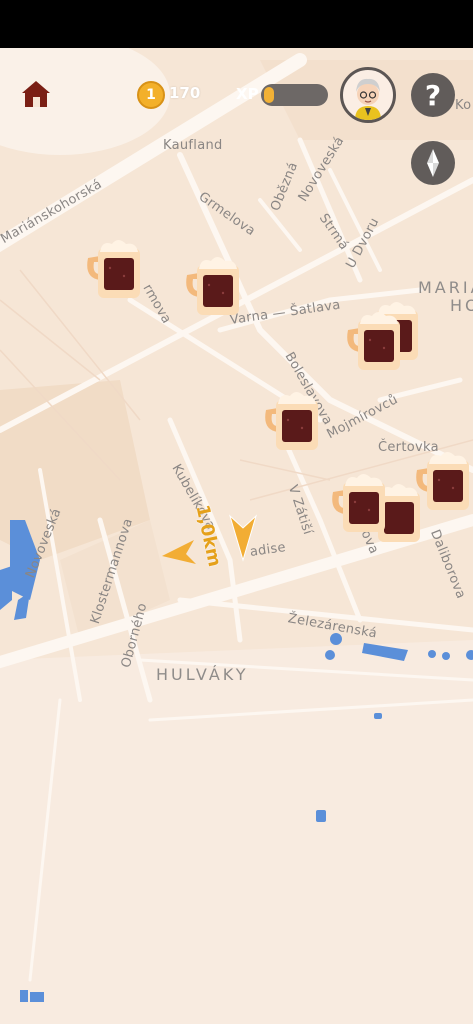 The height and width of the screenshot is (1024, 473). I want to click on compass-icon, so click(433, 163).